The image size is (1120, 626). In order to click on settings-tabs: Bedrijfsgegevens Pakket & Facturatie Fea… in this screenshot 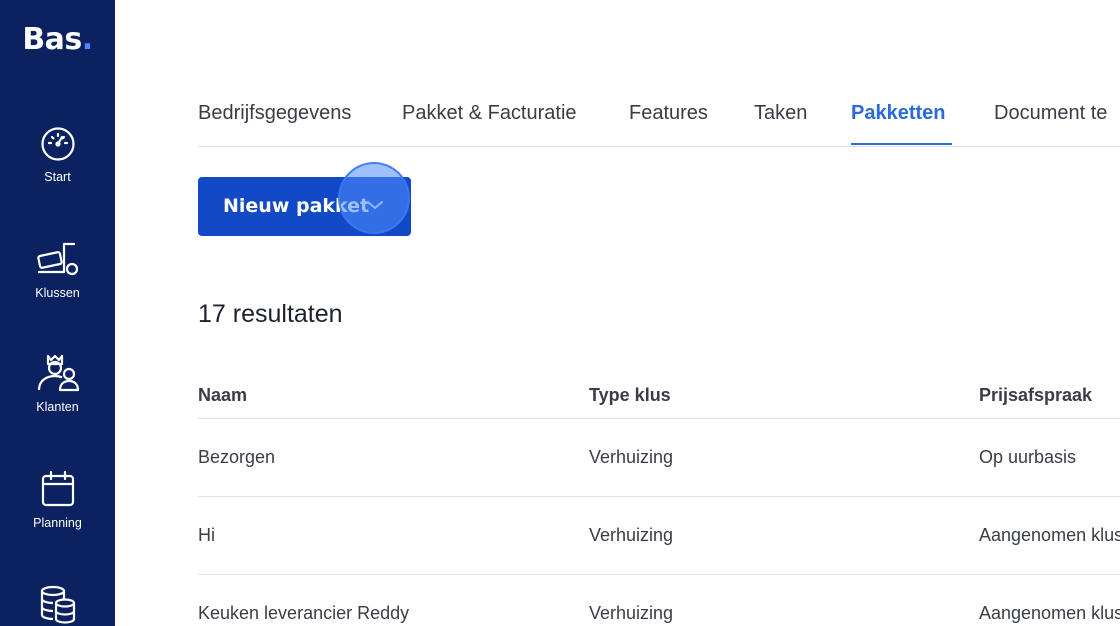, I will do `click(659, 123)`.